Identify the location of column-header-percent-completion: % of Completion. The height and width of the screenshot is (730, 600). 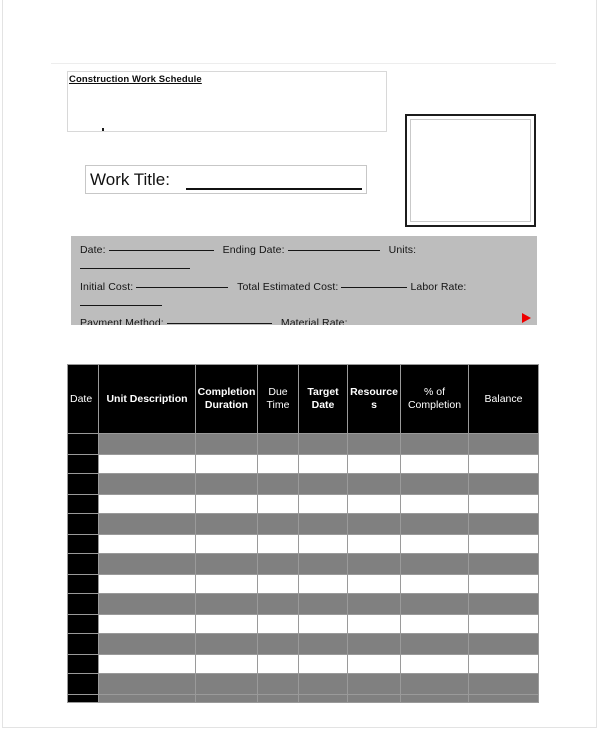
(434, 399).